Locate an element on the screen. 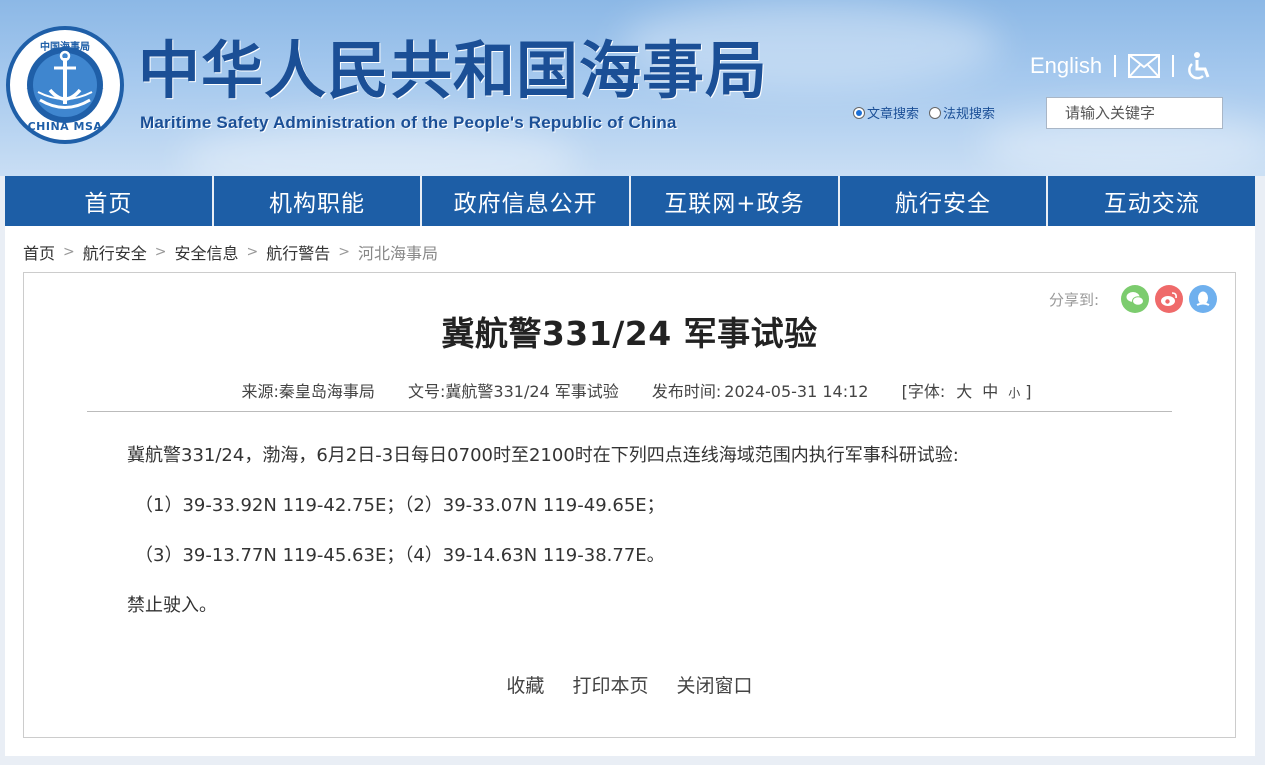 The height and width of the screenshot is (765, 1265). meta-docno-value: 冀航警331/24 军事试验 is located at coordinates (532, 391).